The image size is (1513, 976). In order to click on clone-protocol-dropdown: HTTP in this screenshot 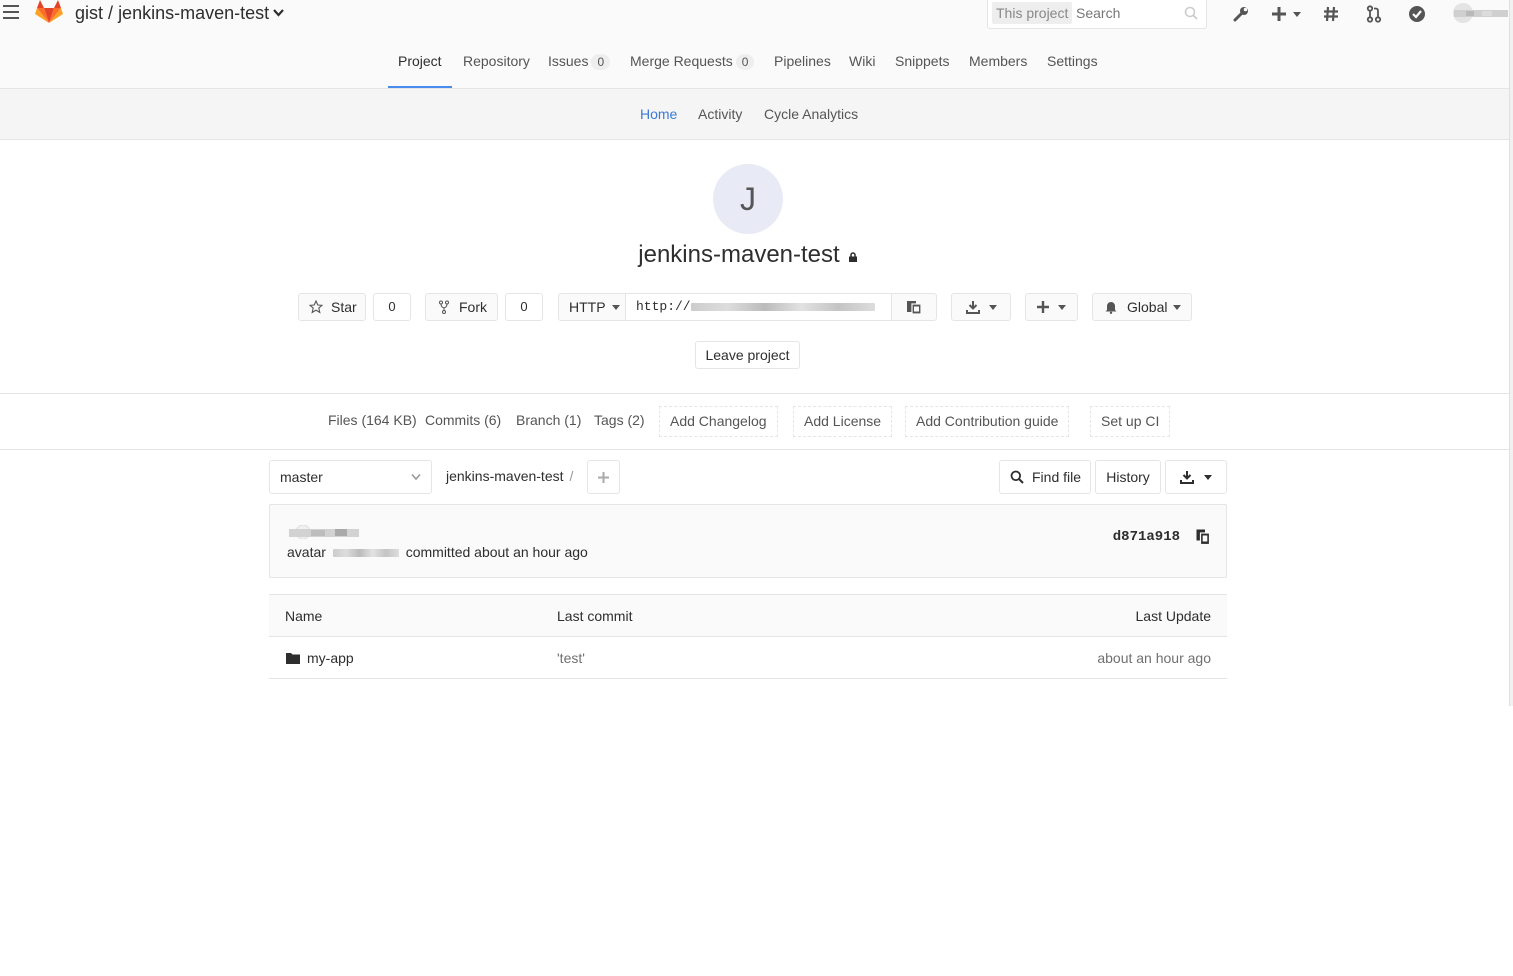, I will do `click(592, 307)`.